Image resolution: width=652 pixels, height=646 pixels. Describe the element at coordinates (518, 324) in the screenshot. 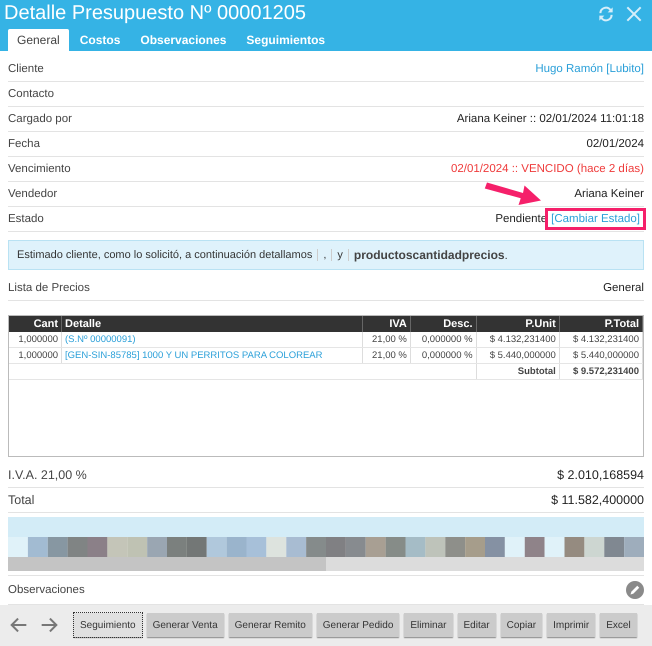

I see `column-header: P.Unit` at that location.